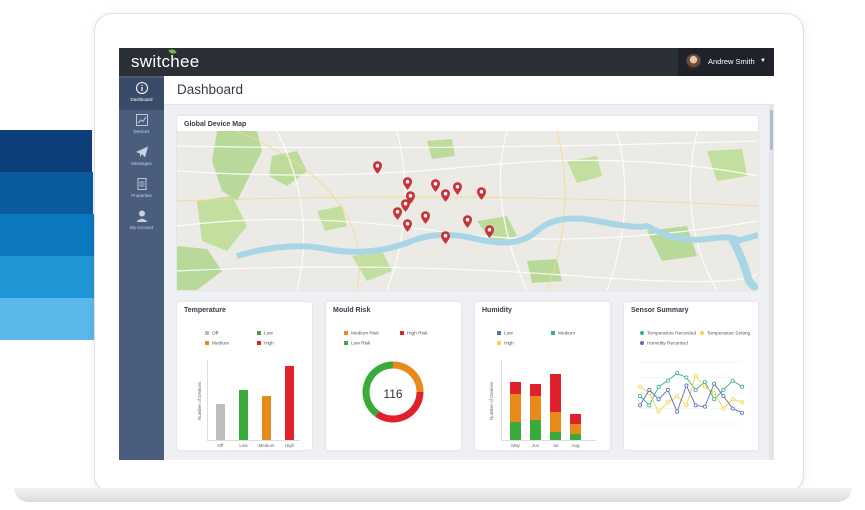 The width and height of the screenshot is (865, 510). What do you see at coordinates (210, 89) in the screenshot?
I see `page-title: Dashboard` at bounding box center [210, 89].